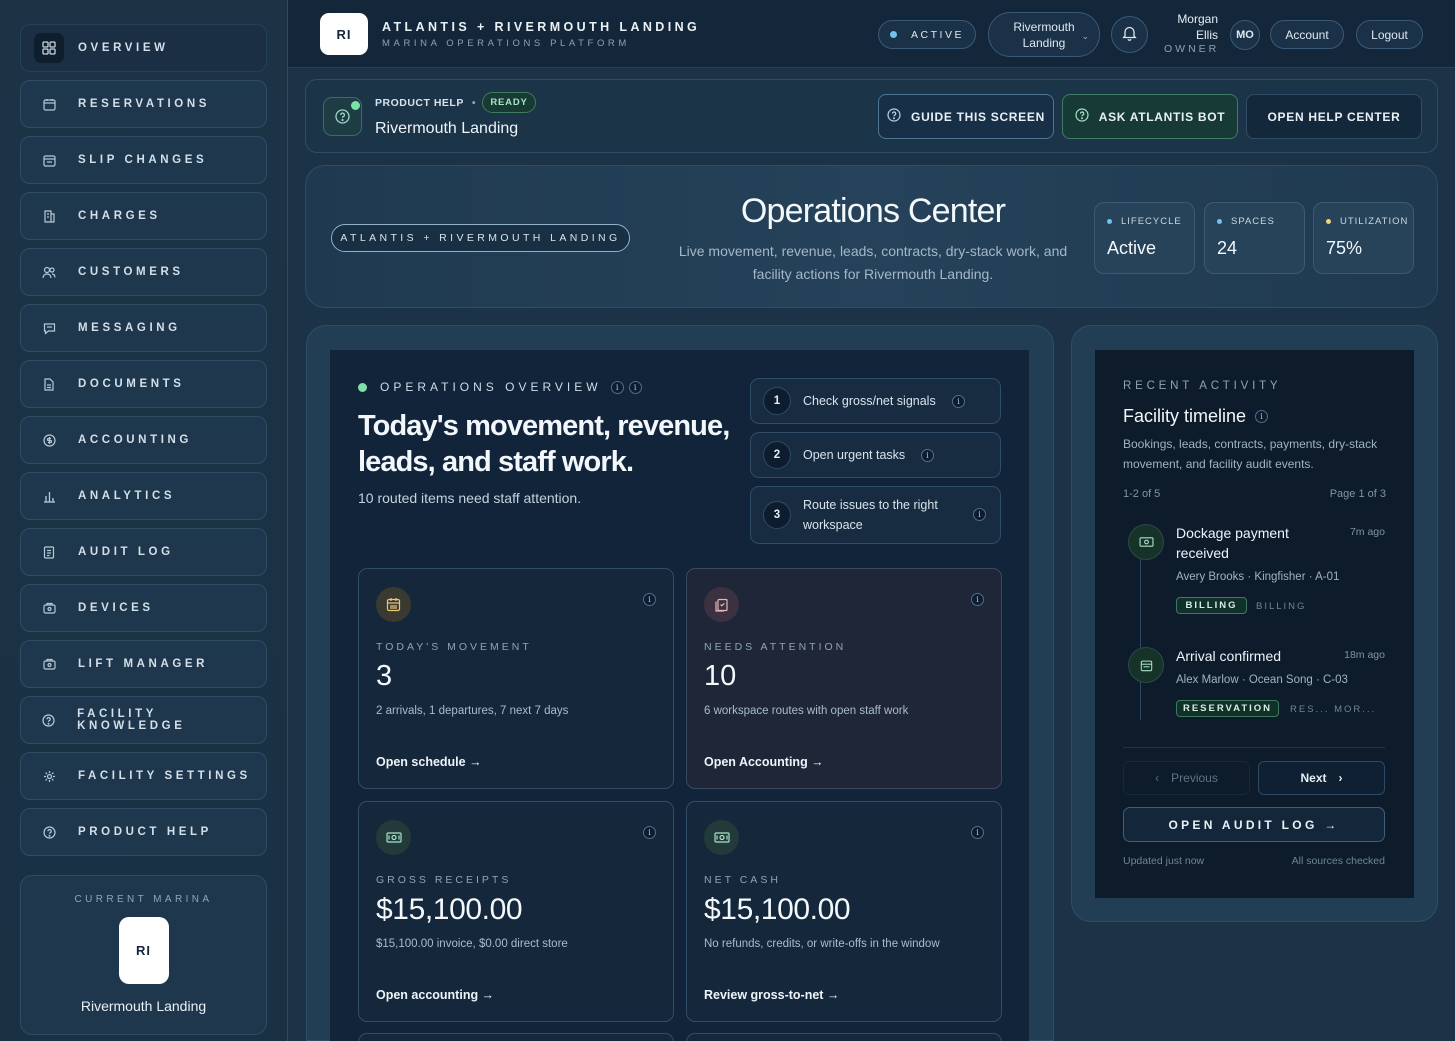 The height and width of the screenshot is (1041, 1455). I want to click on open-accounting-link: Open Accounting →, so click(764, 762).